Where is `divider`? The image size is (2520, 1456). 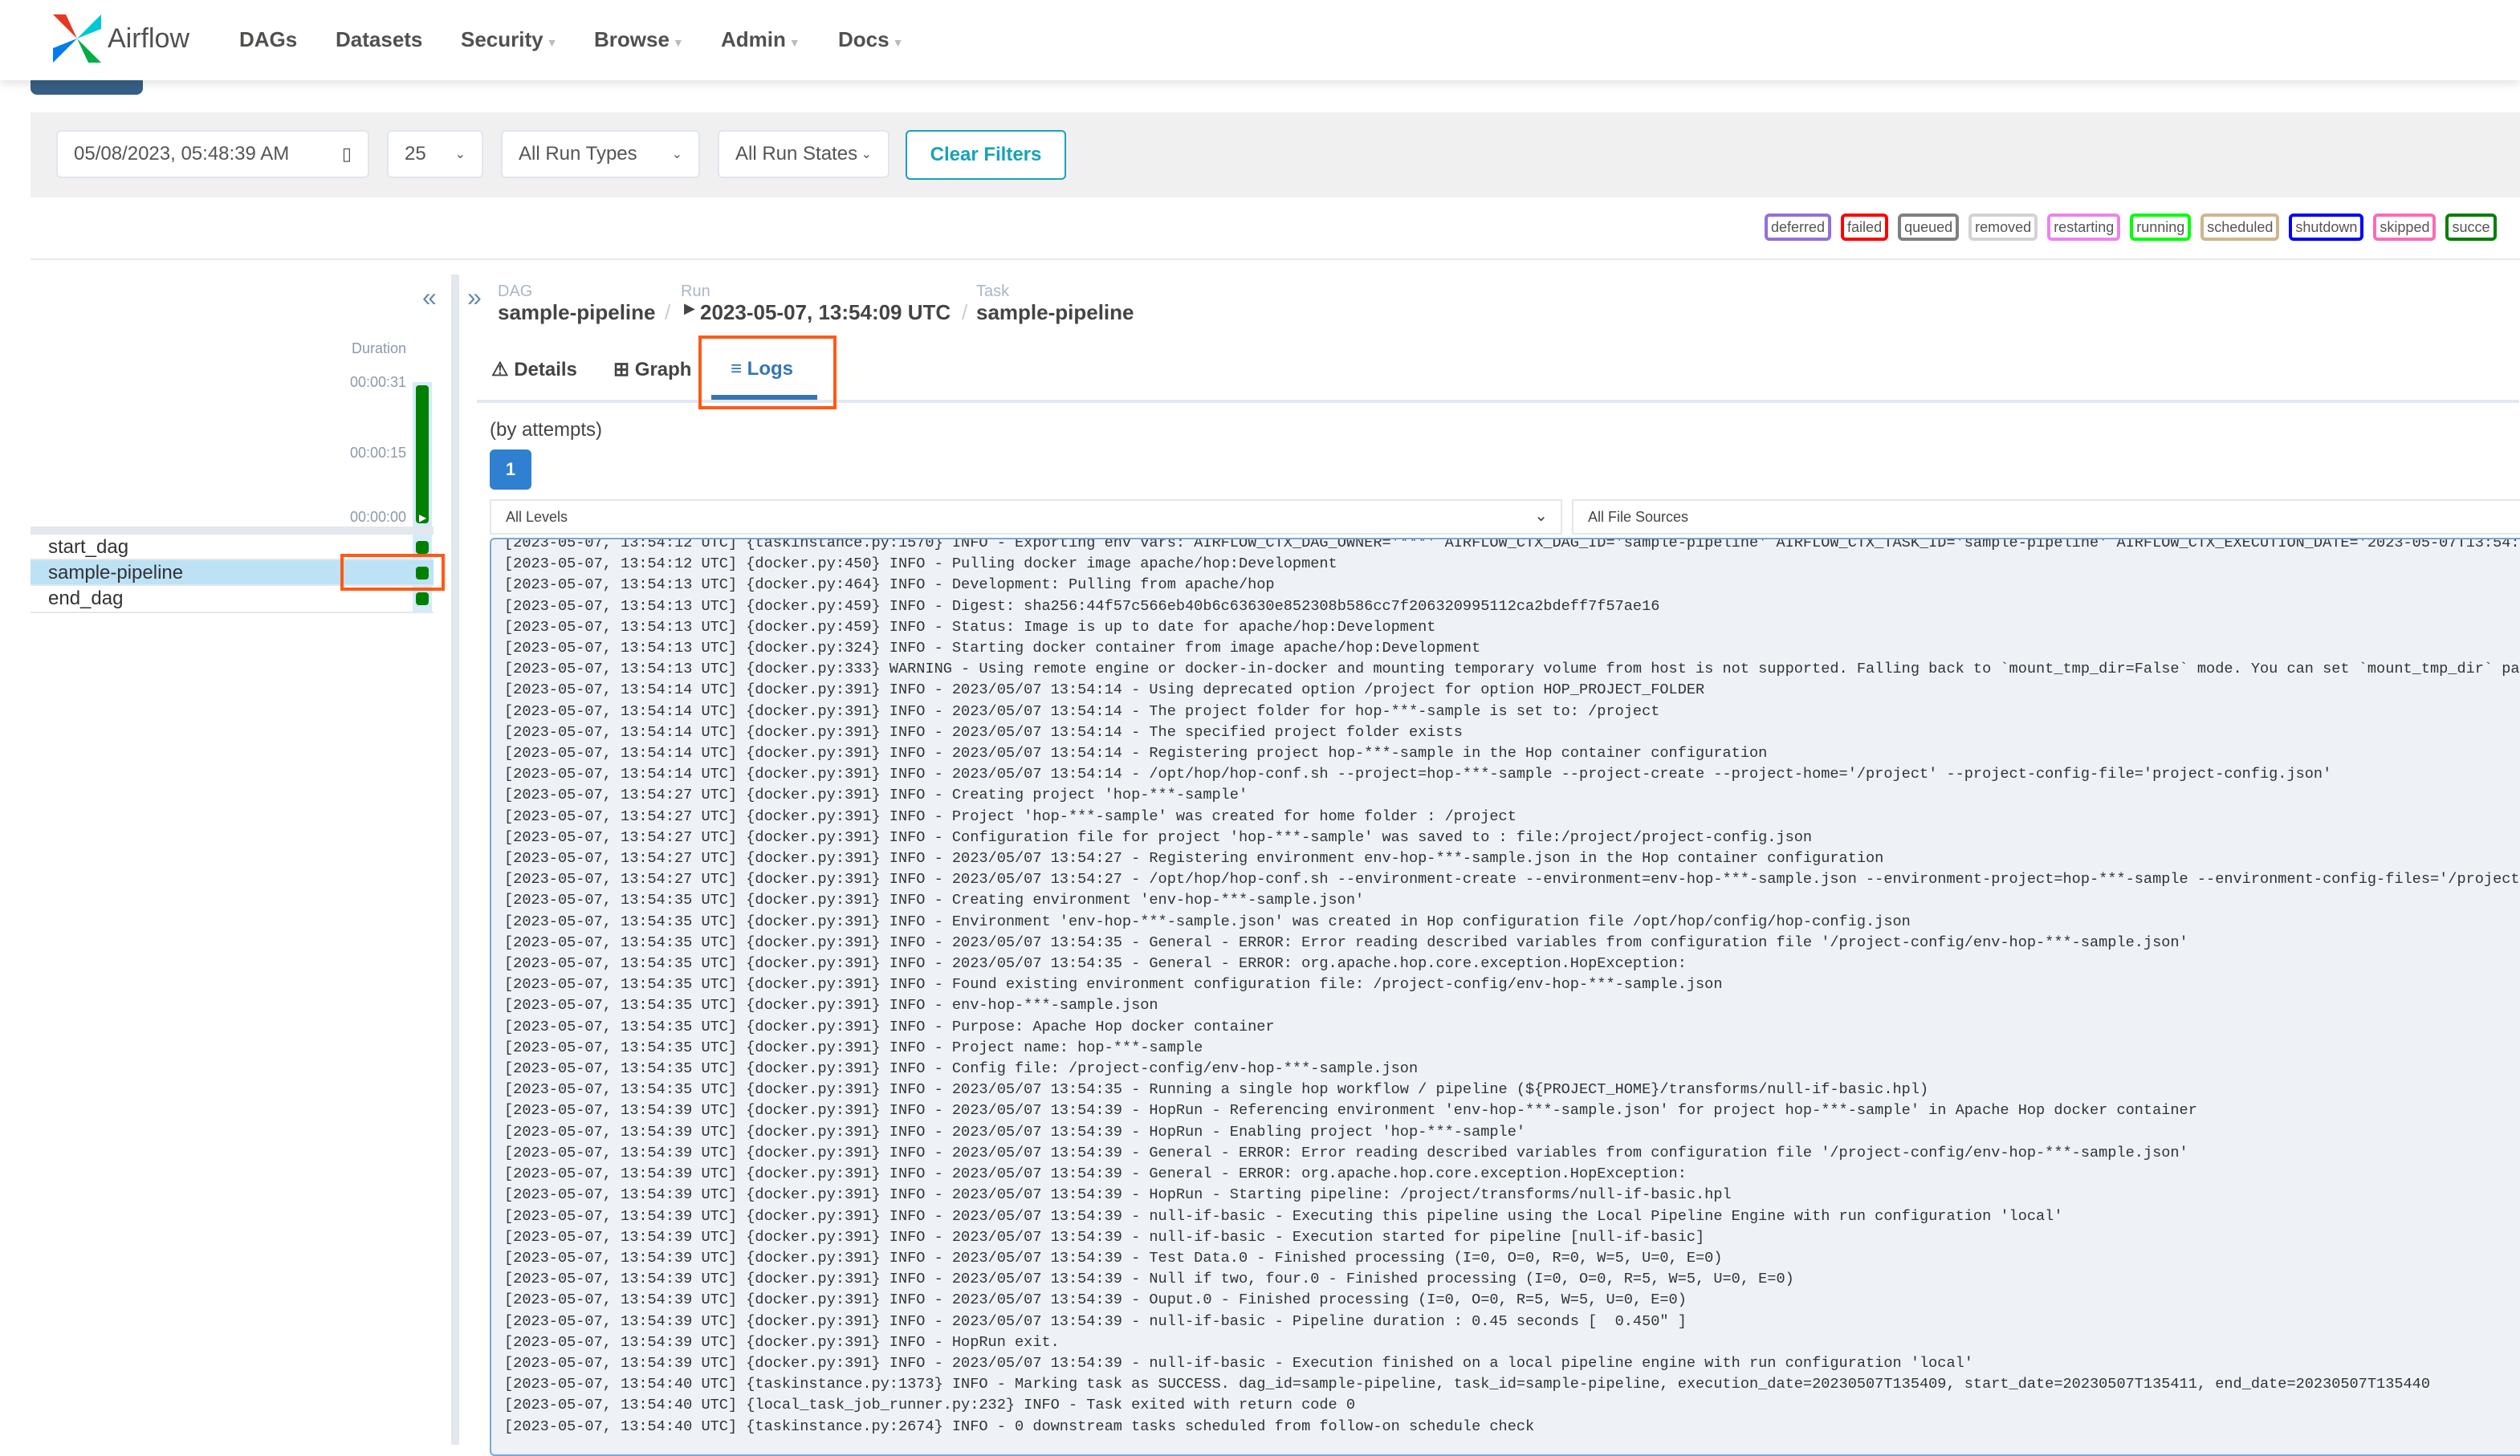 divider is located at coordinates (1275, 259).